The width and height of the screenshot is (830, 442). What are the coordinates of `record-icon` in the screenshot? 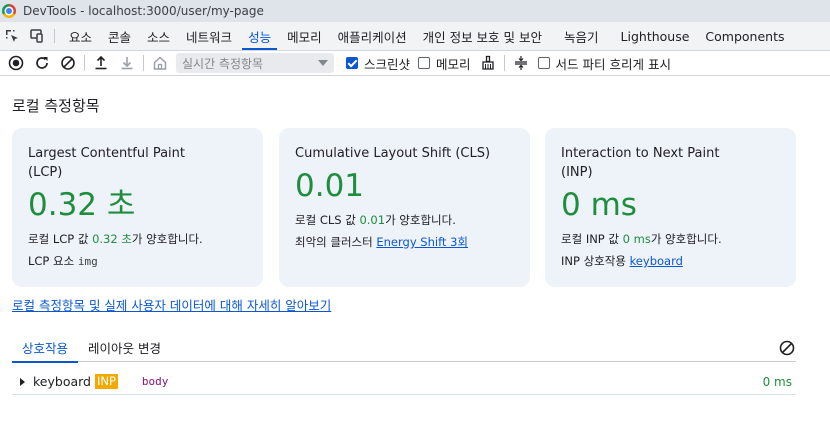 It's located at (16, 63).